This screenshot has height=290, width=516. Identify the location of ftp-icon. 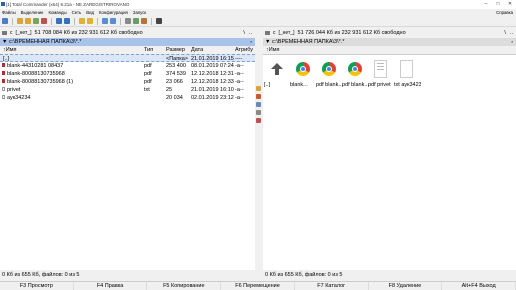
(105, 21).